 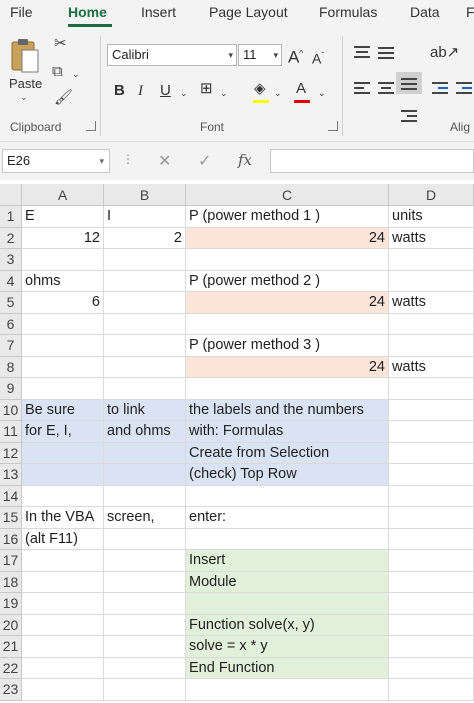 I want to click on cell-c9, so click(x=287, y=389).